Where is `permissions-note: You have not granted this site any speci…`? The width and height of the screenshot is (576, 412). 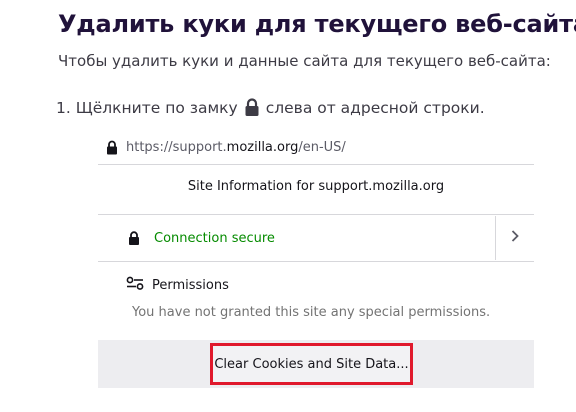 permissions-note: You have not granted this site any speci… is located at coordinates (311, 312).